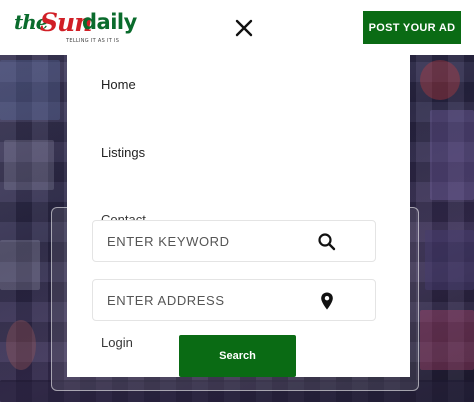 Image resolution: width=474 pixels, height=402 pixels. I want to click on post-your-ad-button: POST YOUR AD, so click(412, 27).